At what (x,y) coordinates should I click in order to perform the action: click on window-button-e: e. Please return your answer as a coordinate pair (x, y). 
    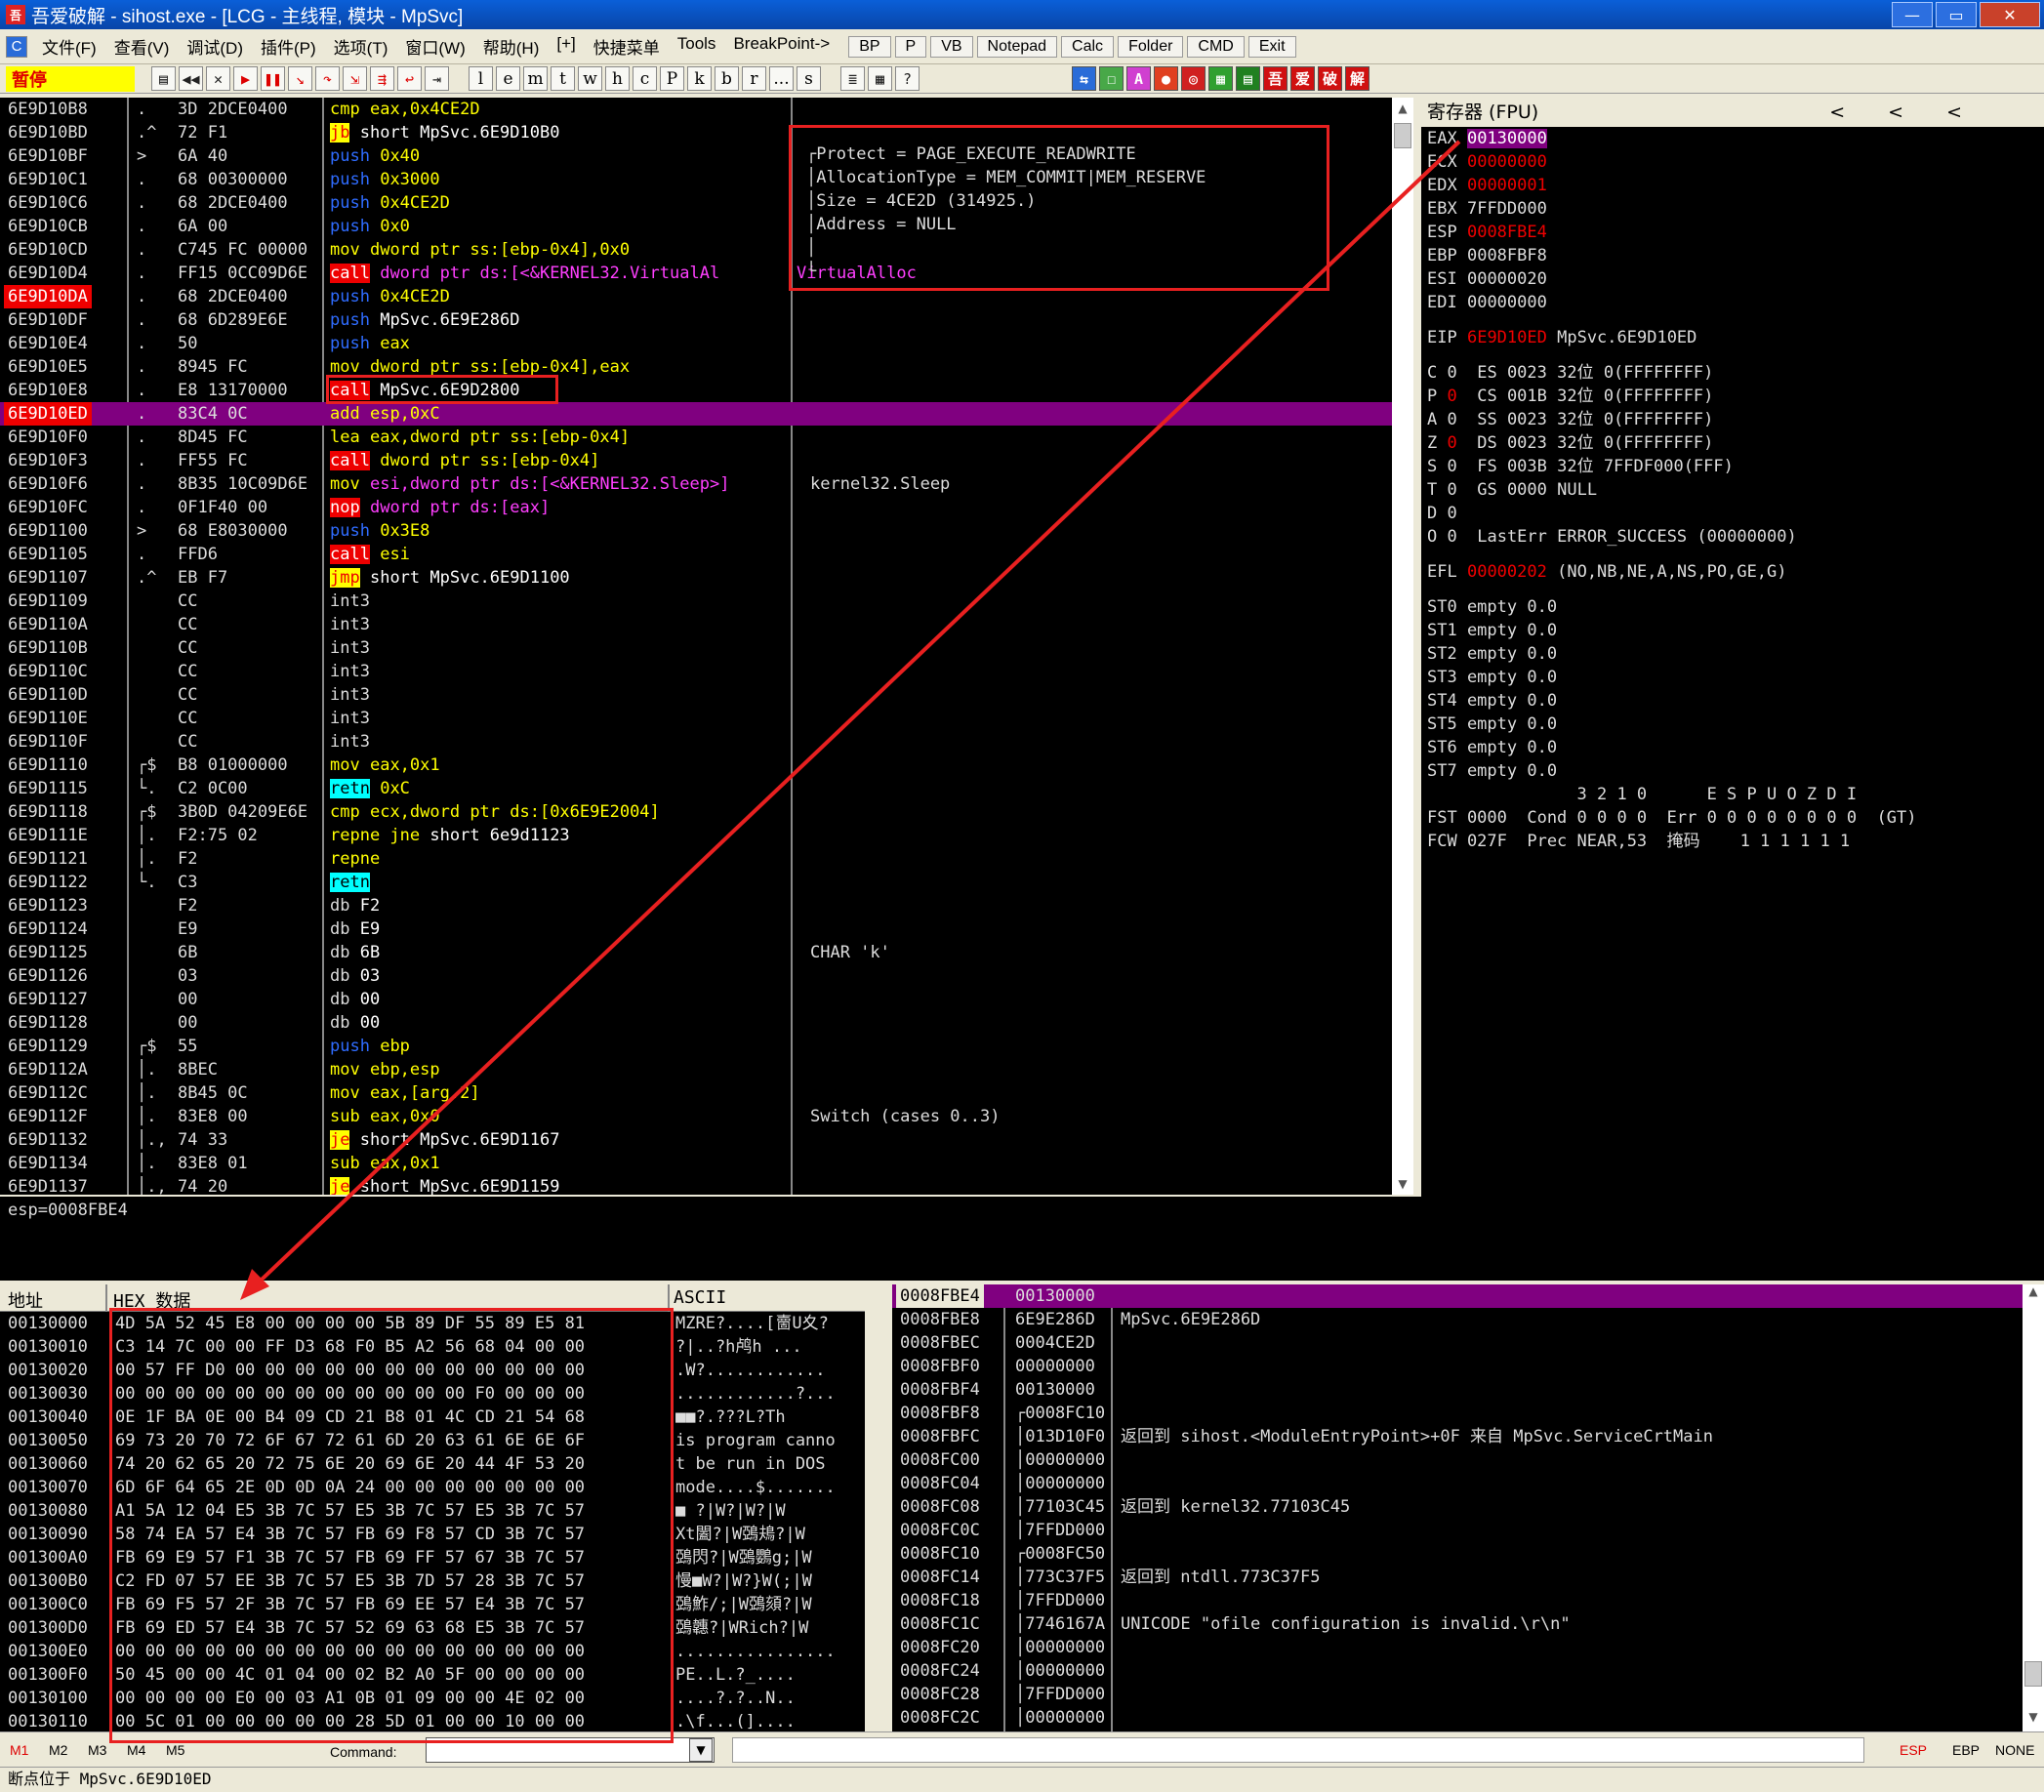
    Looking at the image, I should click on (508, 78).